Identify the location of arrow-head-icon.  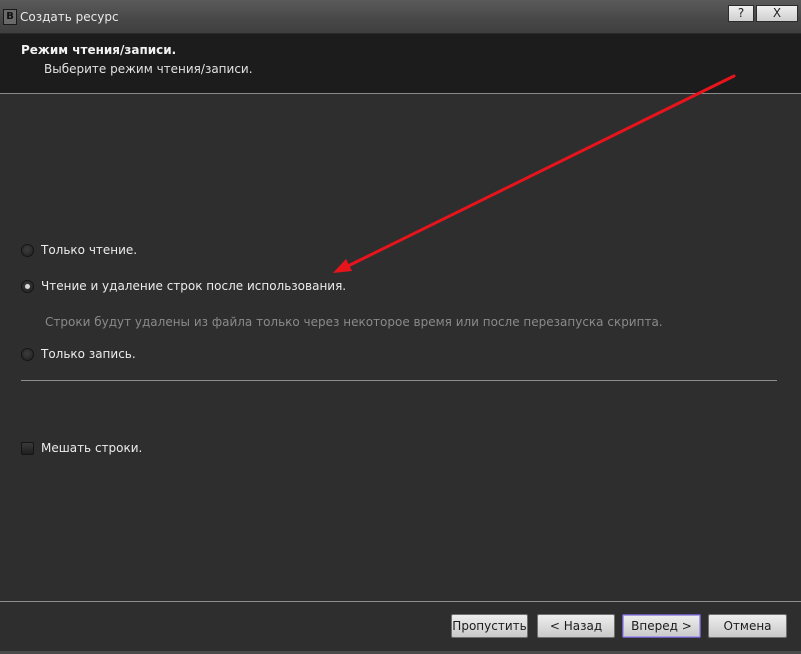
(342, 266).